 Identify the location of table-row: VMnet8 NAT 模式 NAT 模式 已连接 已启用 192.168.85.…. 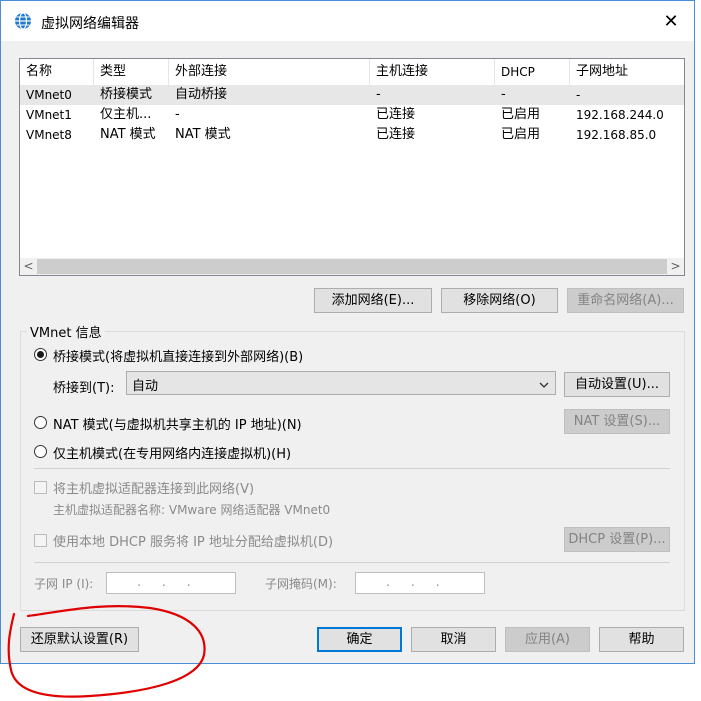
(352, 135).